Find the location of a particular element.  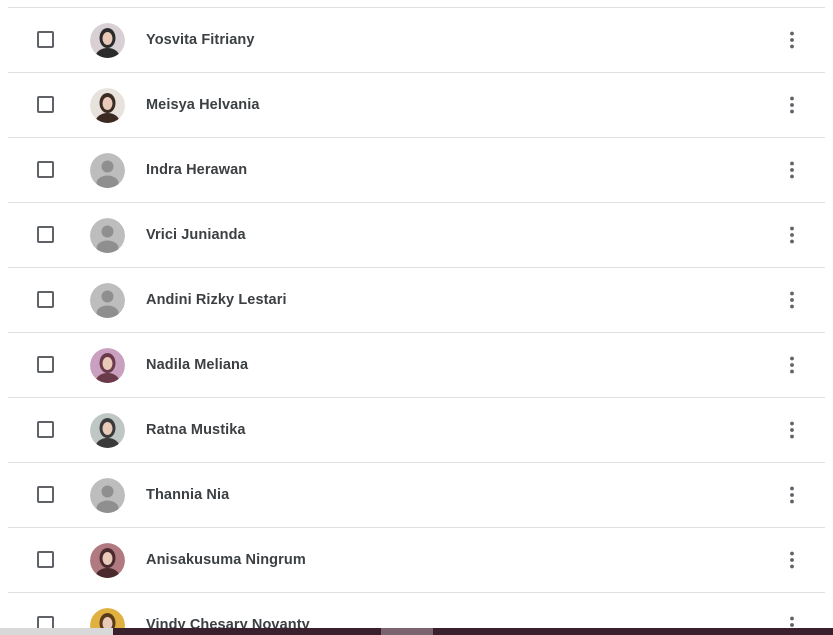

person-name: Nadila Meliana is located at coordinates (197, 365).